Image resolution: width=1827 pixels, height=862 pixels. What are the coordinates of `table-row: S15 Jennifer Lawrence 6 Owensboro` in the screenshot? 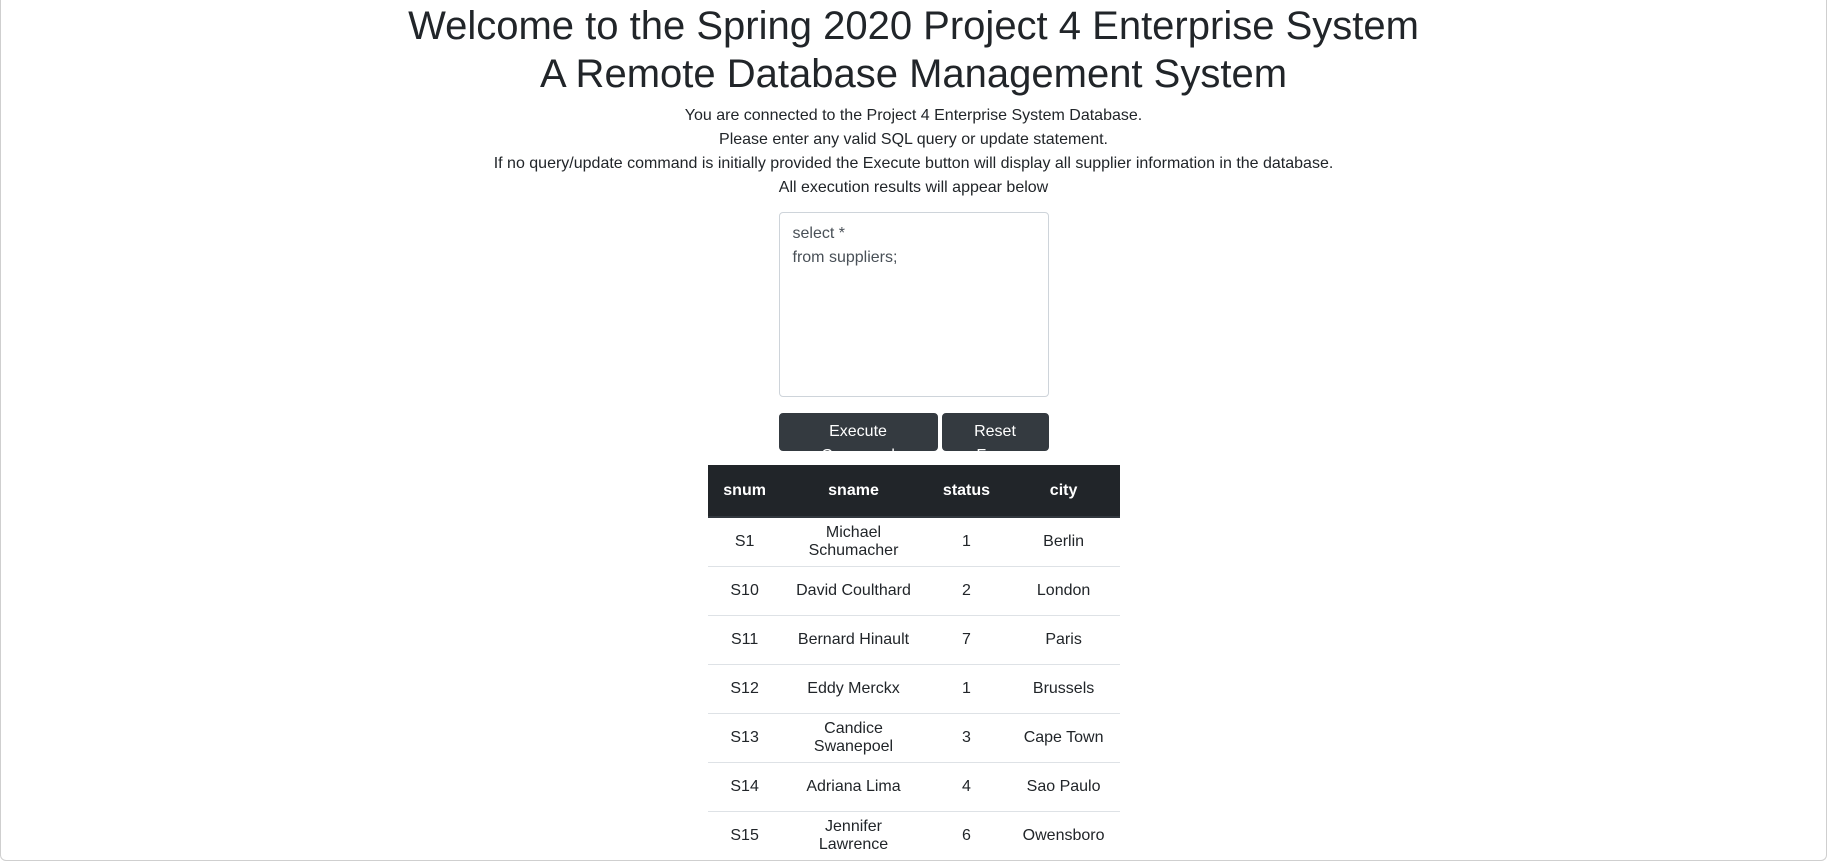 It's located at (913, 835).